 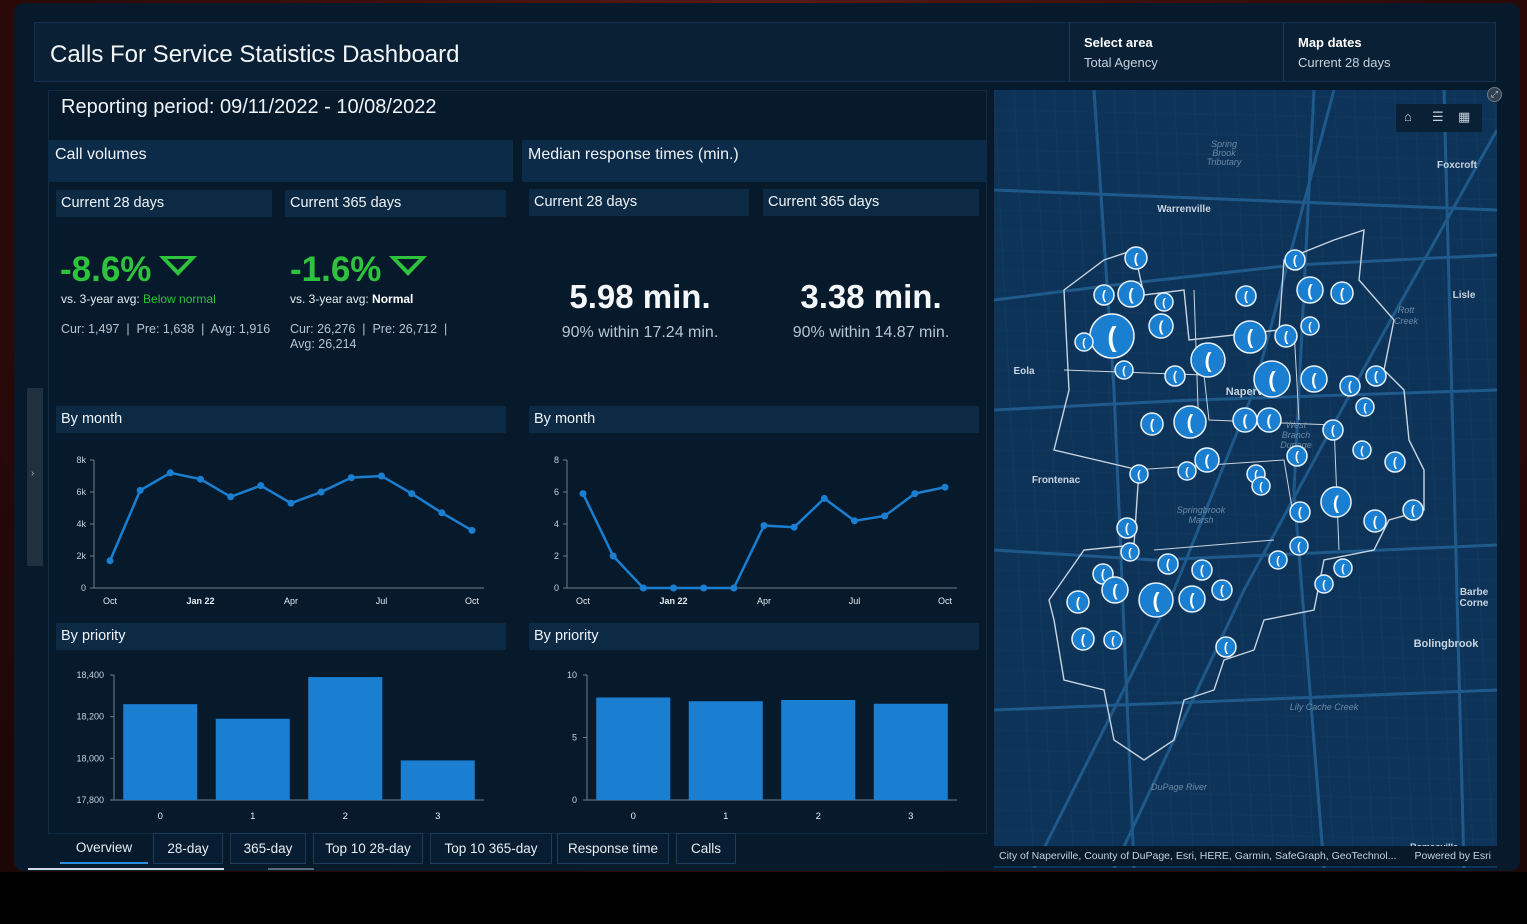 I want to click on rt-28-value: 5.98 min., so click(x=640, y=296).